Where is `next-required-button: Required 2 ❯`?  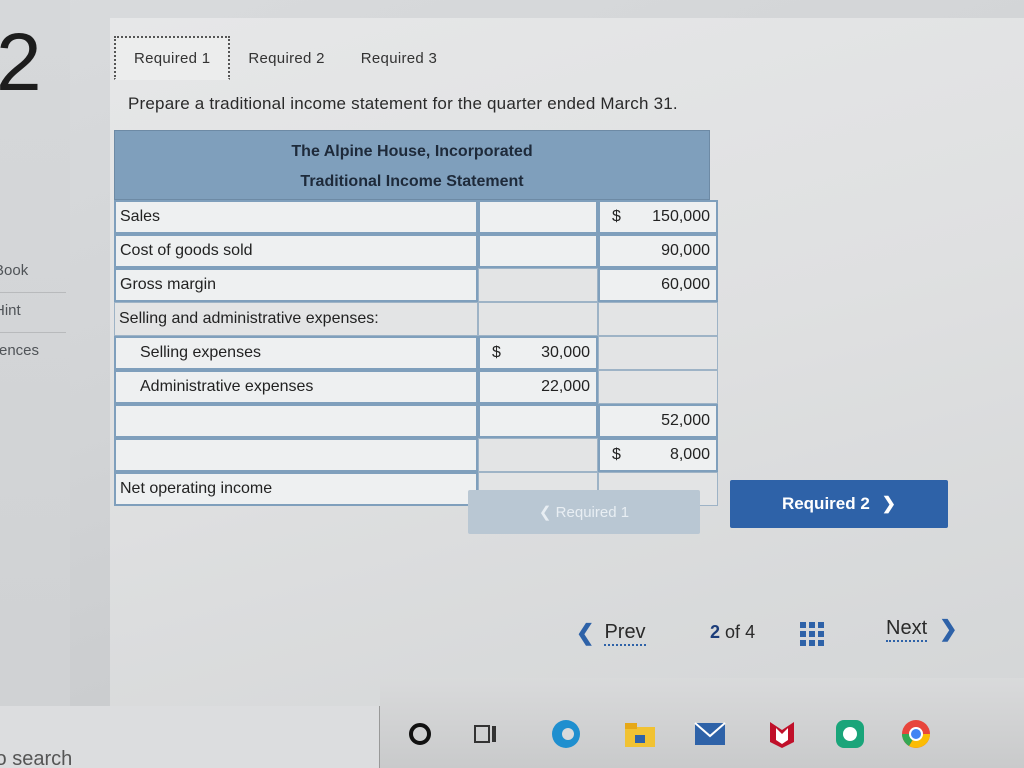 next-required-button: Required 2 ❯ is located at coordinates (839, 504).